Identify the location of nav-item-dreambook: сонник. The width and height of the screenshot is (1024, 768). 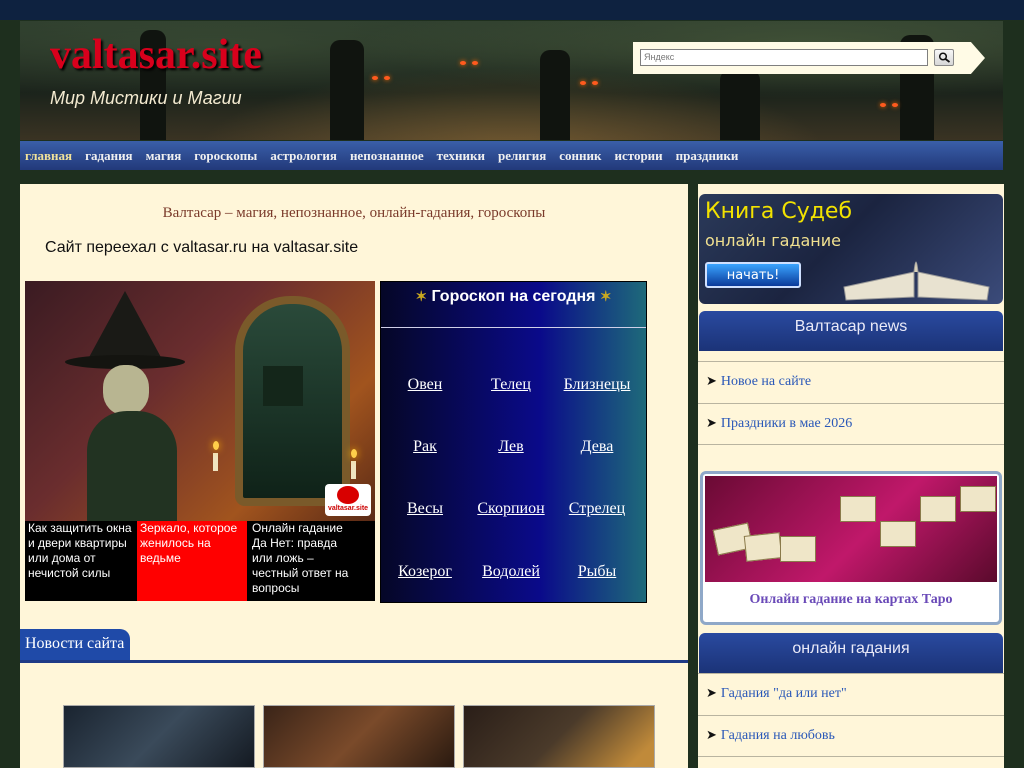
(580, 156).